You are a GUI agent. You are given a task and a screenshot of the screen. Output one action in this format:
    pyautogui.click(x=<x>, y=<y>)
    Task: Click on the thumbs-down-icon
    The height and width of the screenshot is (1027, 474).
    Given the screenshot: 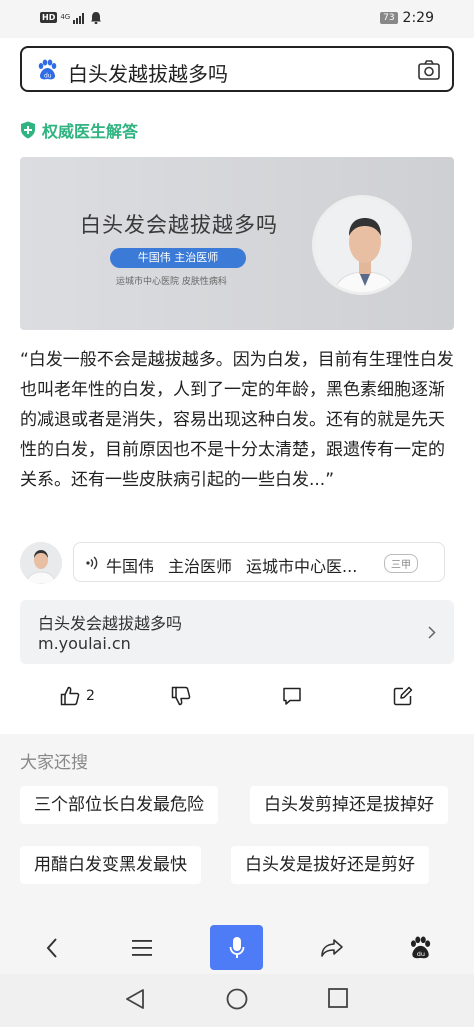 What is the action you would take?
    pyautogui.click(x=181, y=696)
    